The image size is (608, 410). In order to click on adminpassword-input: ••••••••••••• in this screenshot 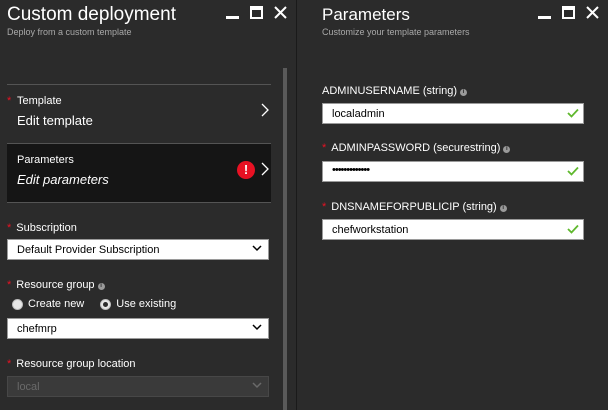, I will do `click(453, 171)`.